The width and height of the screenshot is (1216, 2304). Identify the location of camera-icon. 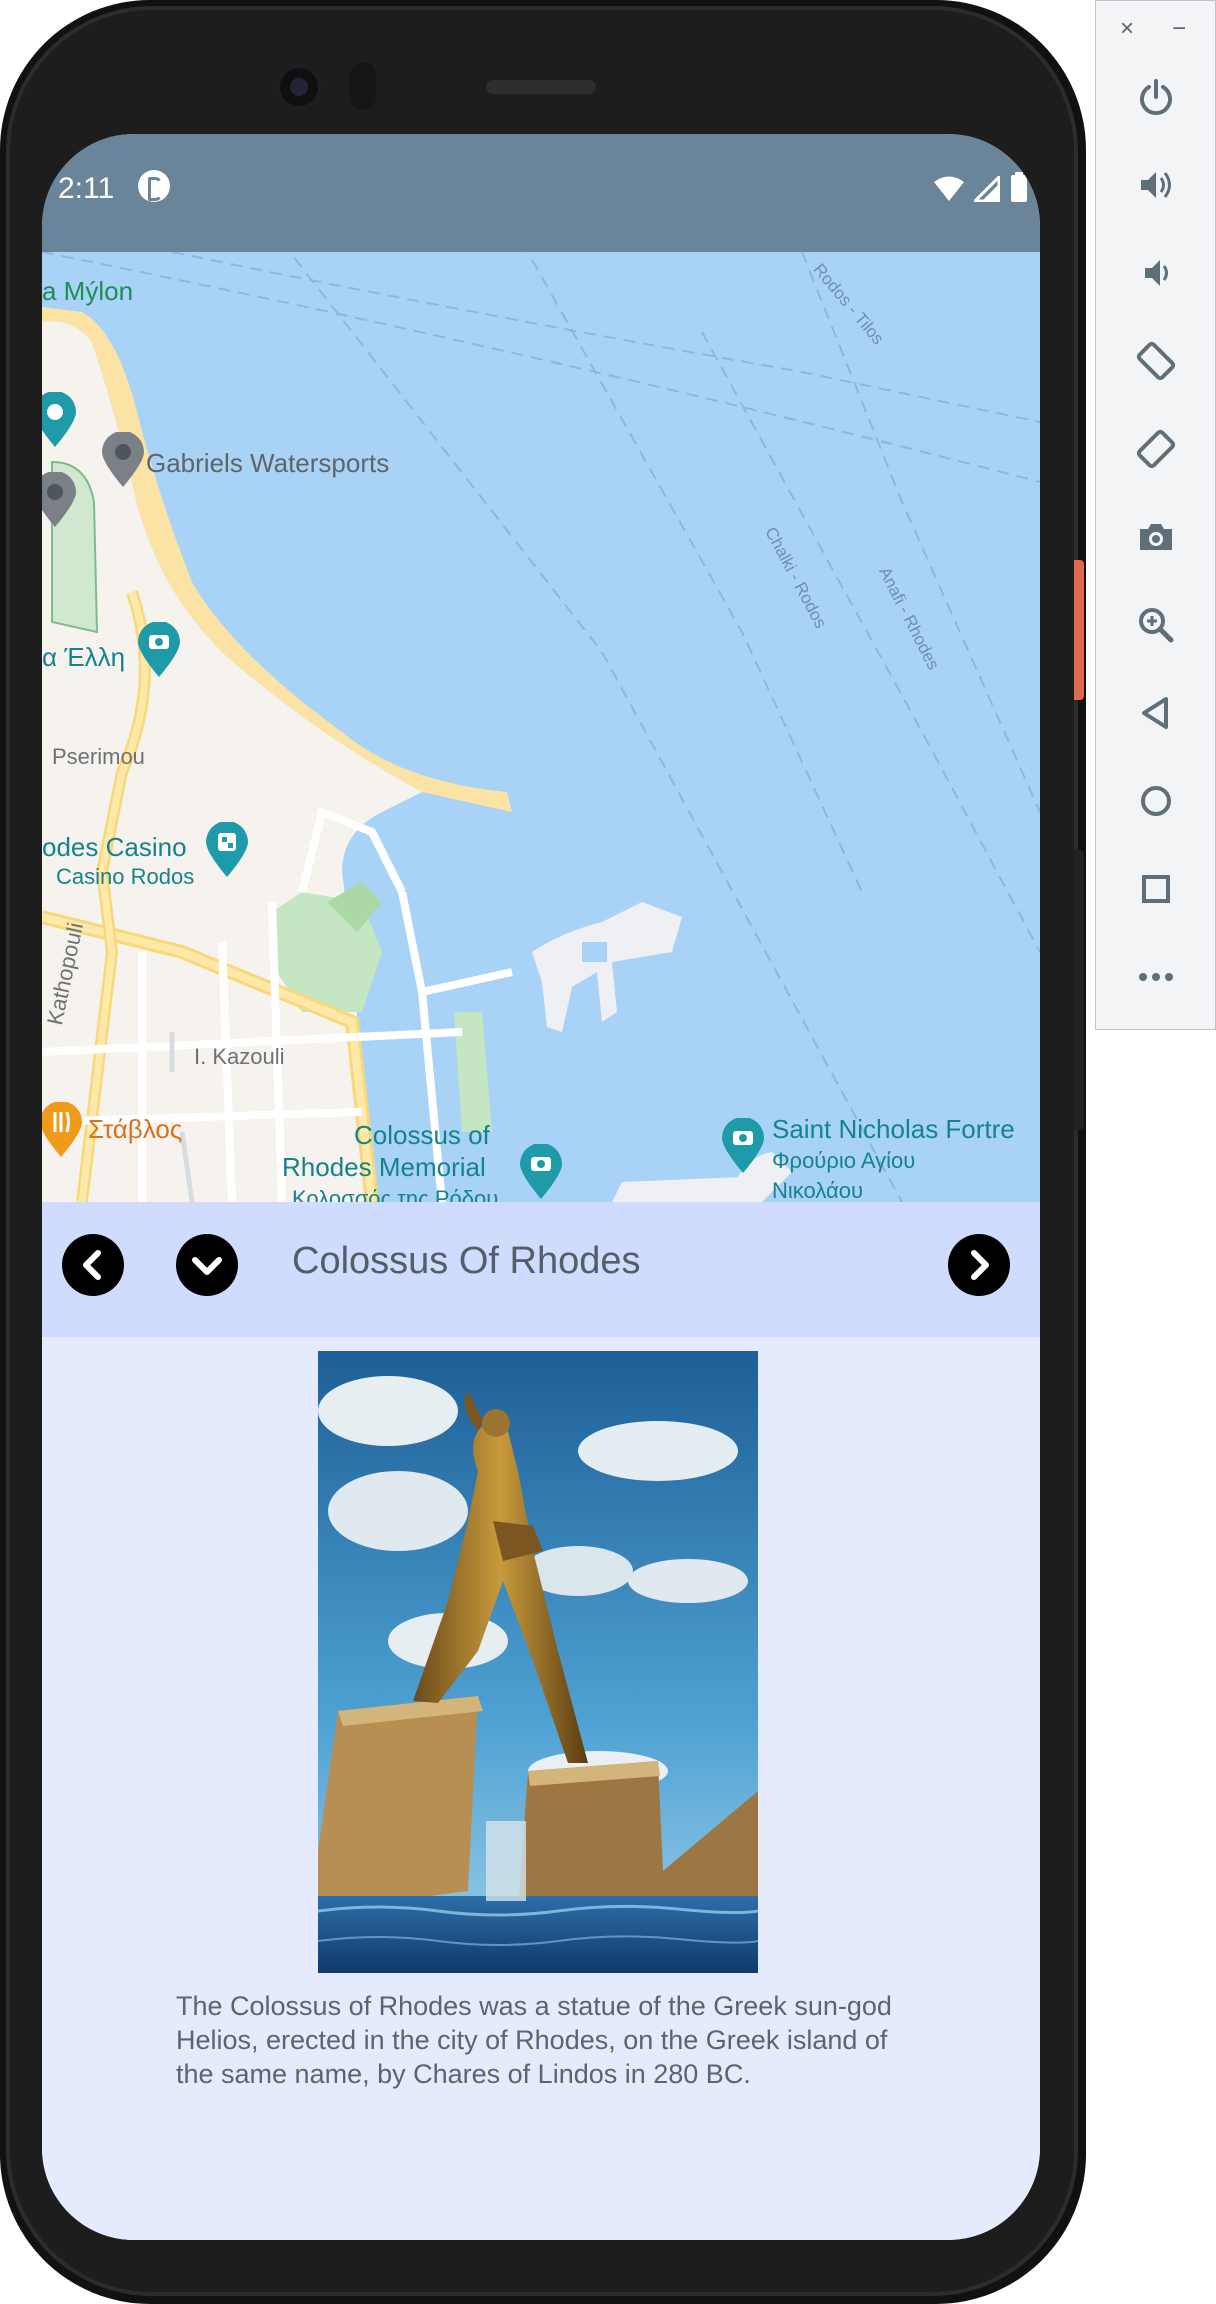
(1156, 537).